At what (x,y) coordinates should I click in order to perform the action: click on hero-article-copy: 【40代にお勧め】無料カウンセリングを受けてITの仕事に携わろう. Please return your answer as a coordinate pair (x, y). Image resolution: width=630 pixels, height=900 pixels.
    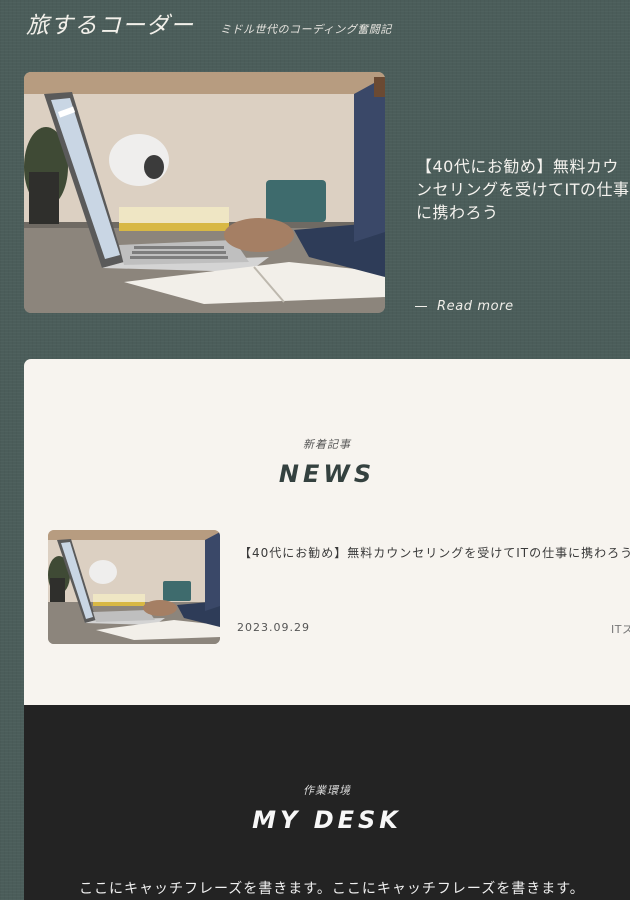
    Looking at the image, I should click on (523, 189).